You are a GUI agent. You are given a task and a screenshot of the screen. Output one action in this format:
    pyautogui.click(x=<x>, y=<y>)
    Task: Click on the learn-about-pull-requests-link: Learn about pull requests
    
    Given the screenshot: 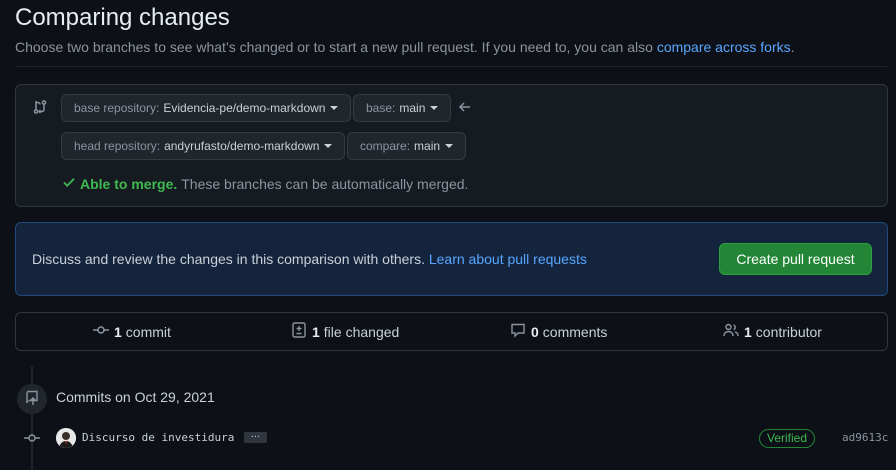 What is the action you would take?
    pyautogui.click(x=508, y=259)
    